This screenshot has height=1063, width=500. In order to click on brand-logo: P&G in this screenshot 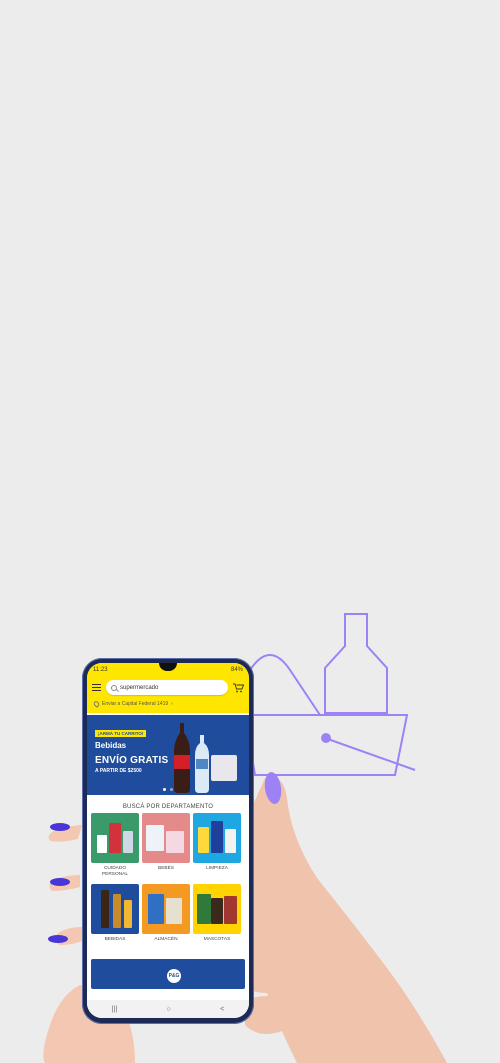, I will do `click(174, 976)`.